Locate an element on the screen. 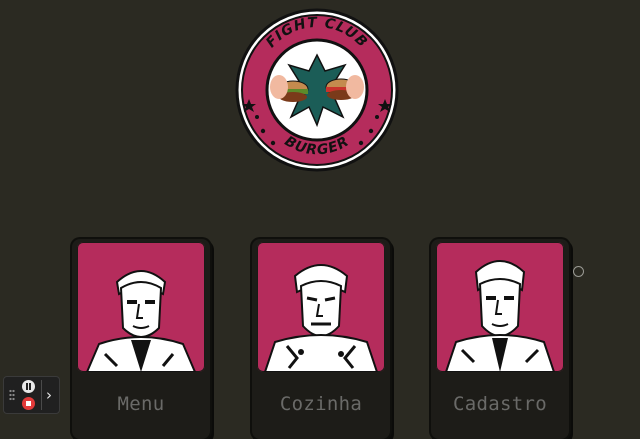 The height and width of the screenshot is (439, 640). logo-graphic: FIGHT CLUB BURGER is located at coordinates (317, 90).